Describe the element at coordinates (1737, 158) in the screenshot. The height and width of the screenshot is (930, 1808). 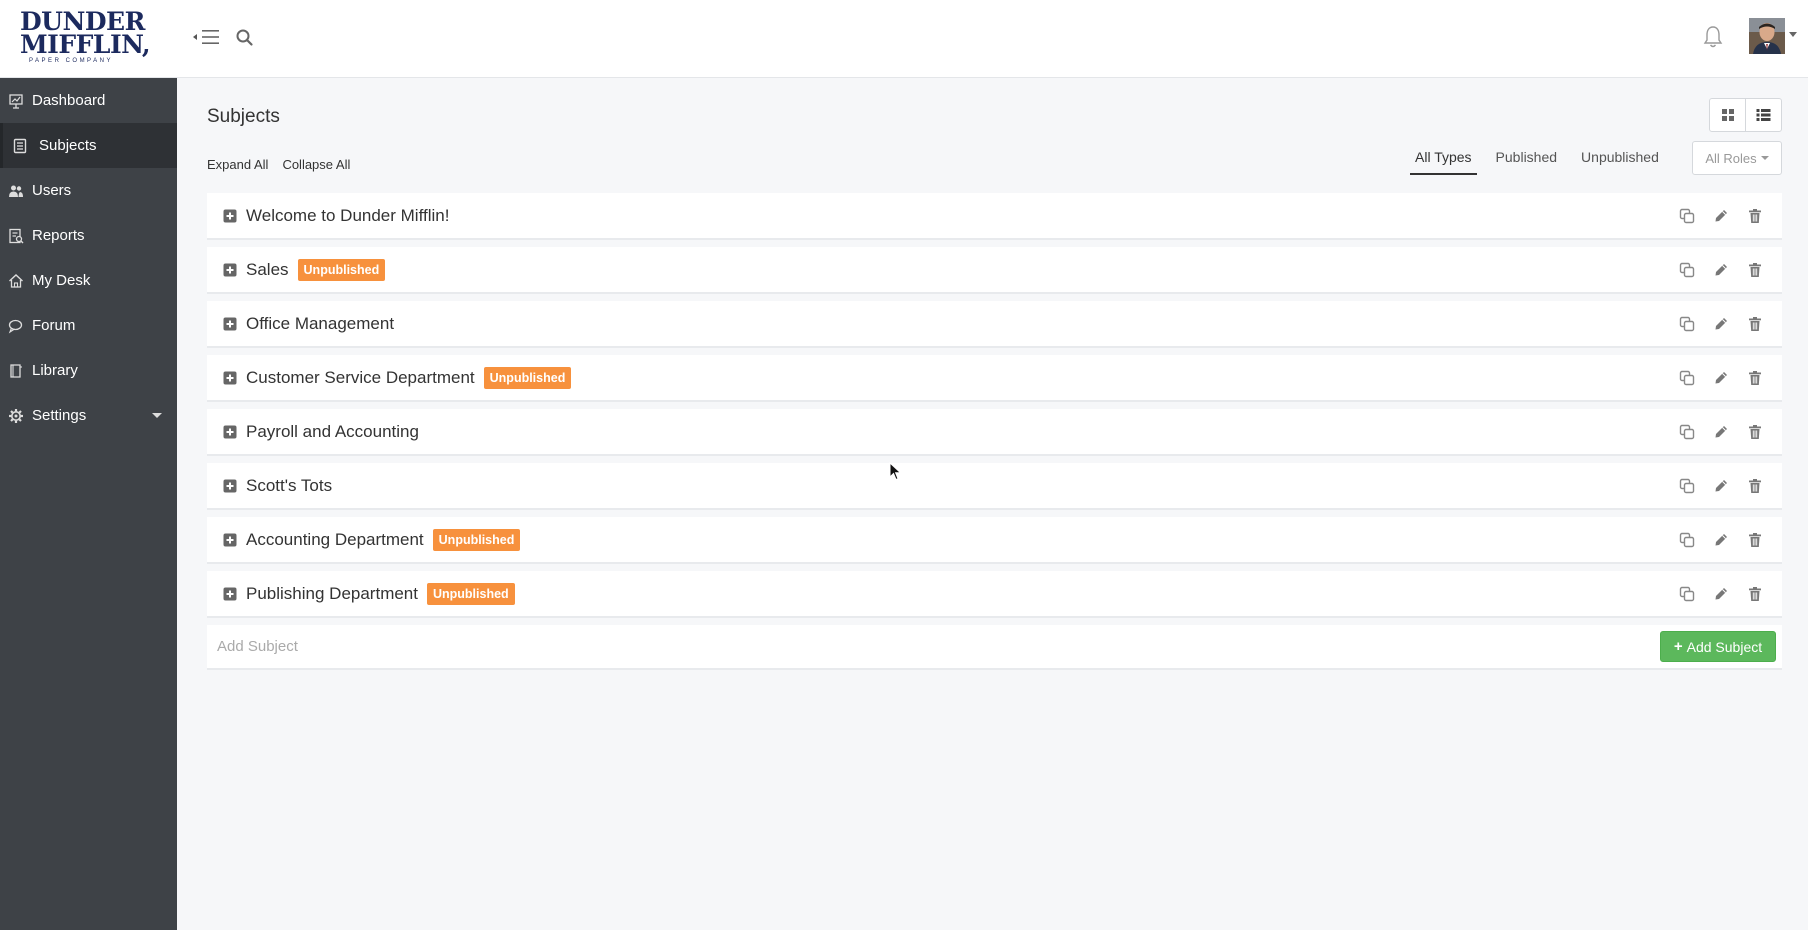
I see `roles-dropdown: All Roles` at that location.